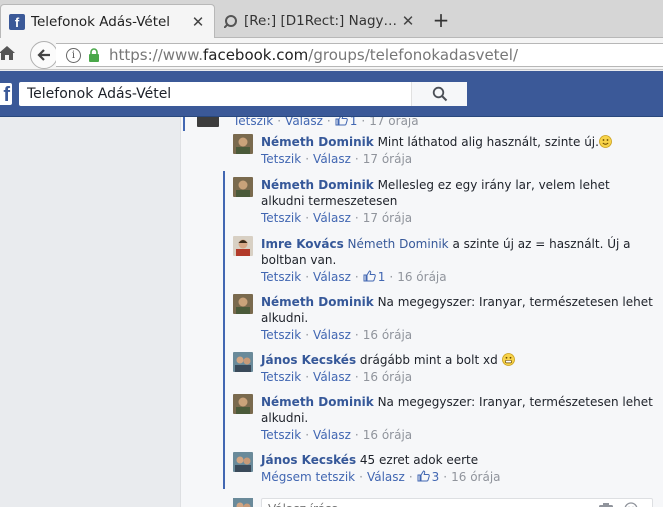  I want to click on reply-box, so click(457, 502).